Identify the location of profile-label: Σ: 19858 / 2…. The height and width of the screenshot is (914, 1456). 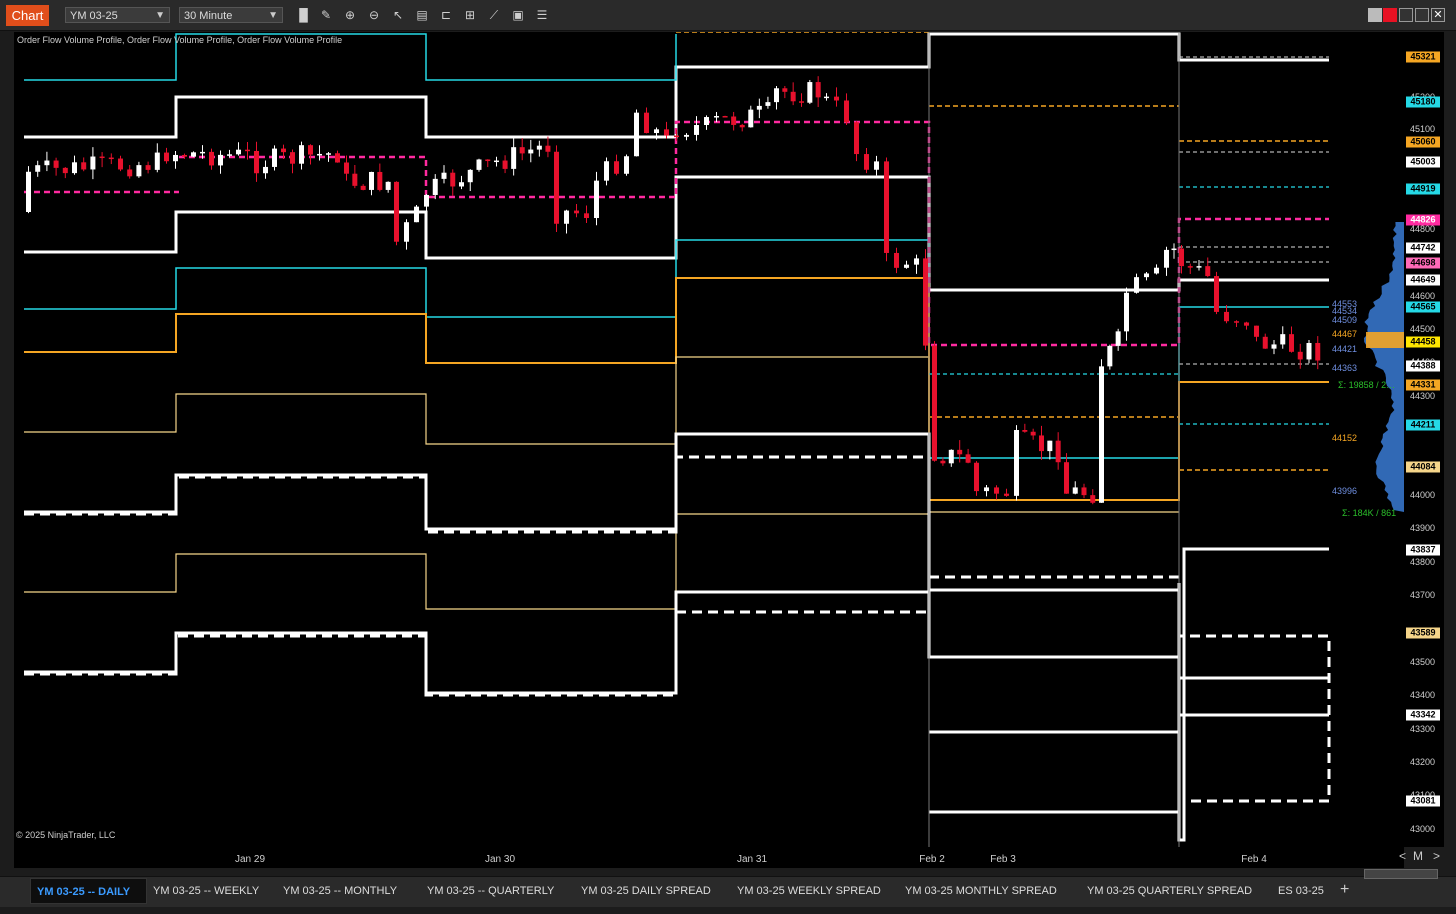
(1367, 385).